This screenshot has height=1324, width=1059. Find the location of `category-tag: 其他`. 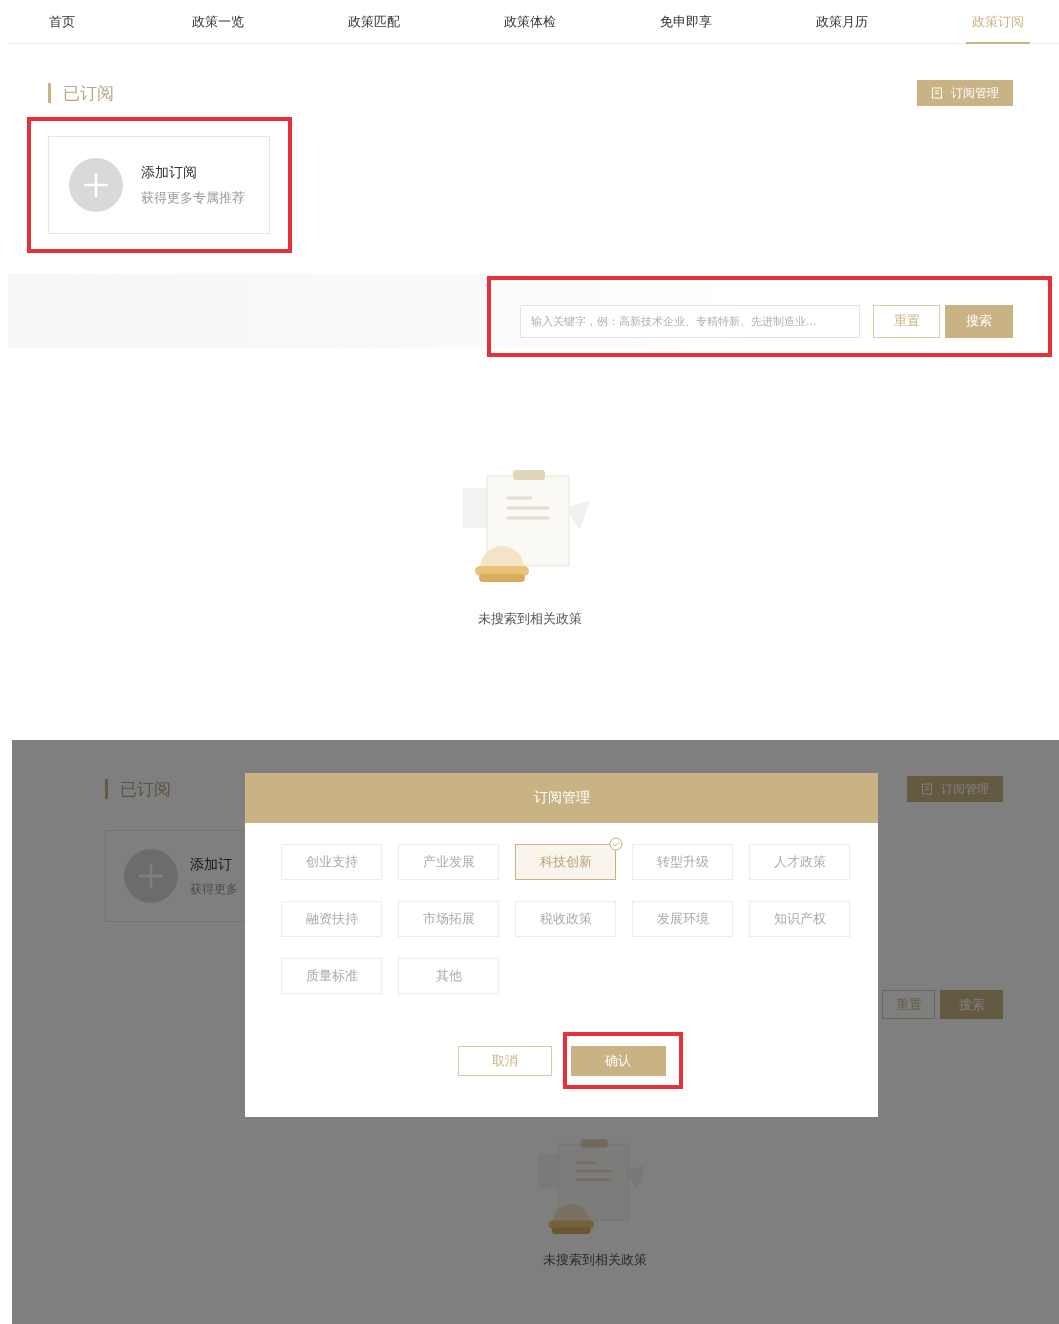

category-tag: 其他 is located at coordinates (448, 976).